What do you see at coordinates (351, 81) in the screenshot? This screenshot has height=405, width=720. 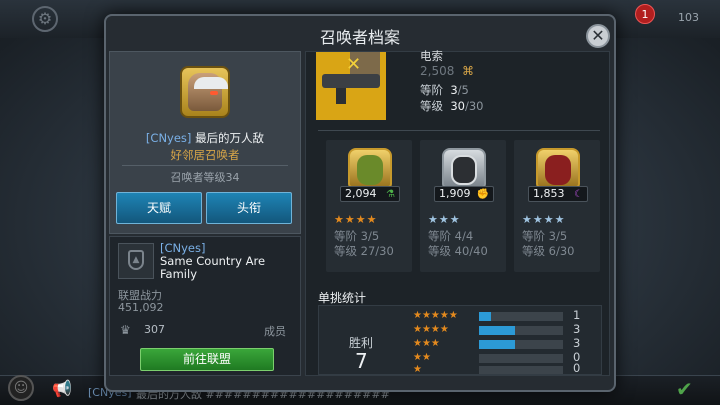 I see `hero-gun` at bounding box center [351, 81].